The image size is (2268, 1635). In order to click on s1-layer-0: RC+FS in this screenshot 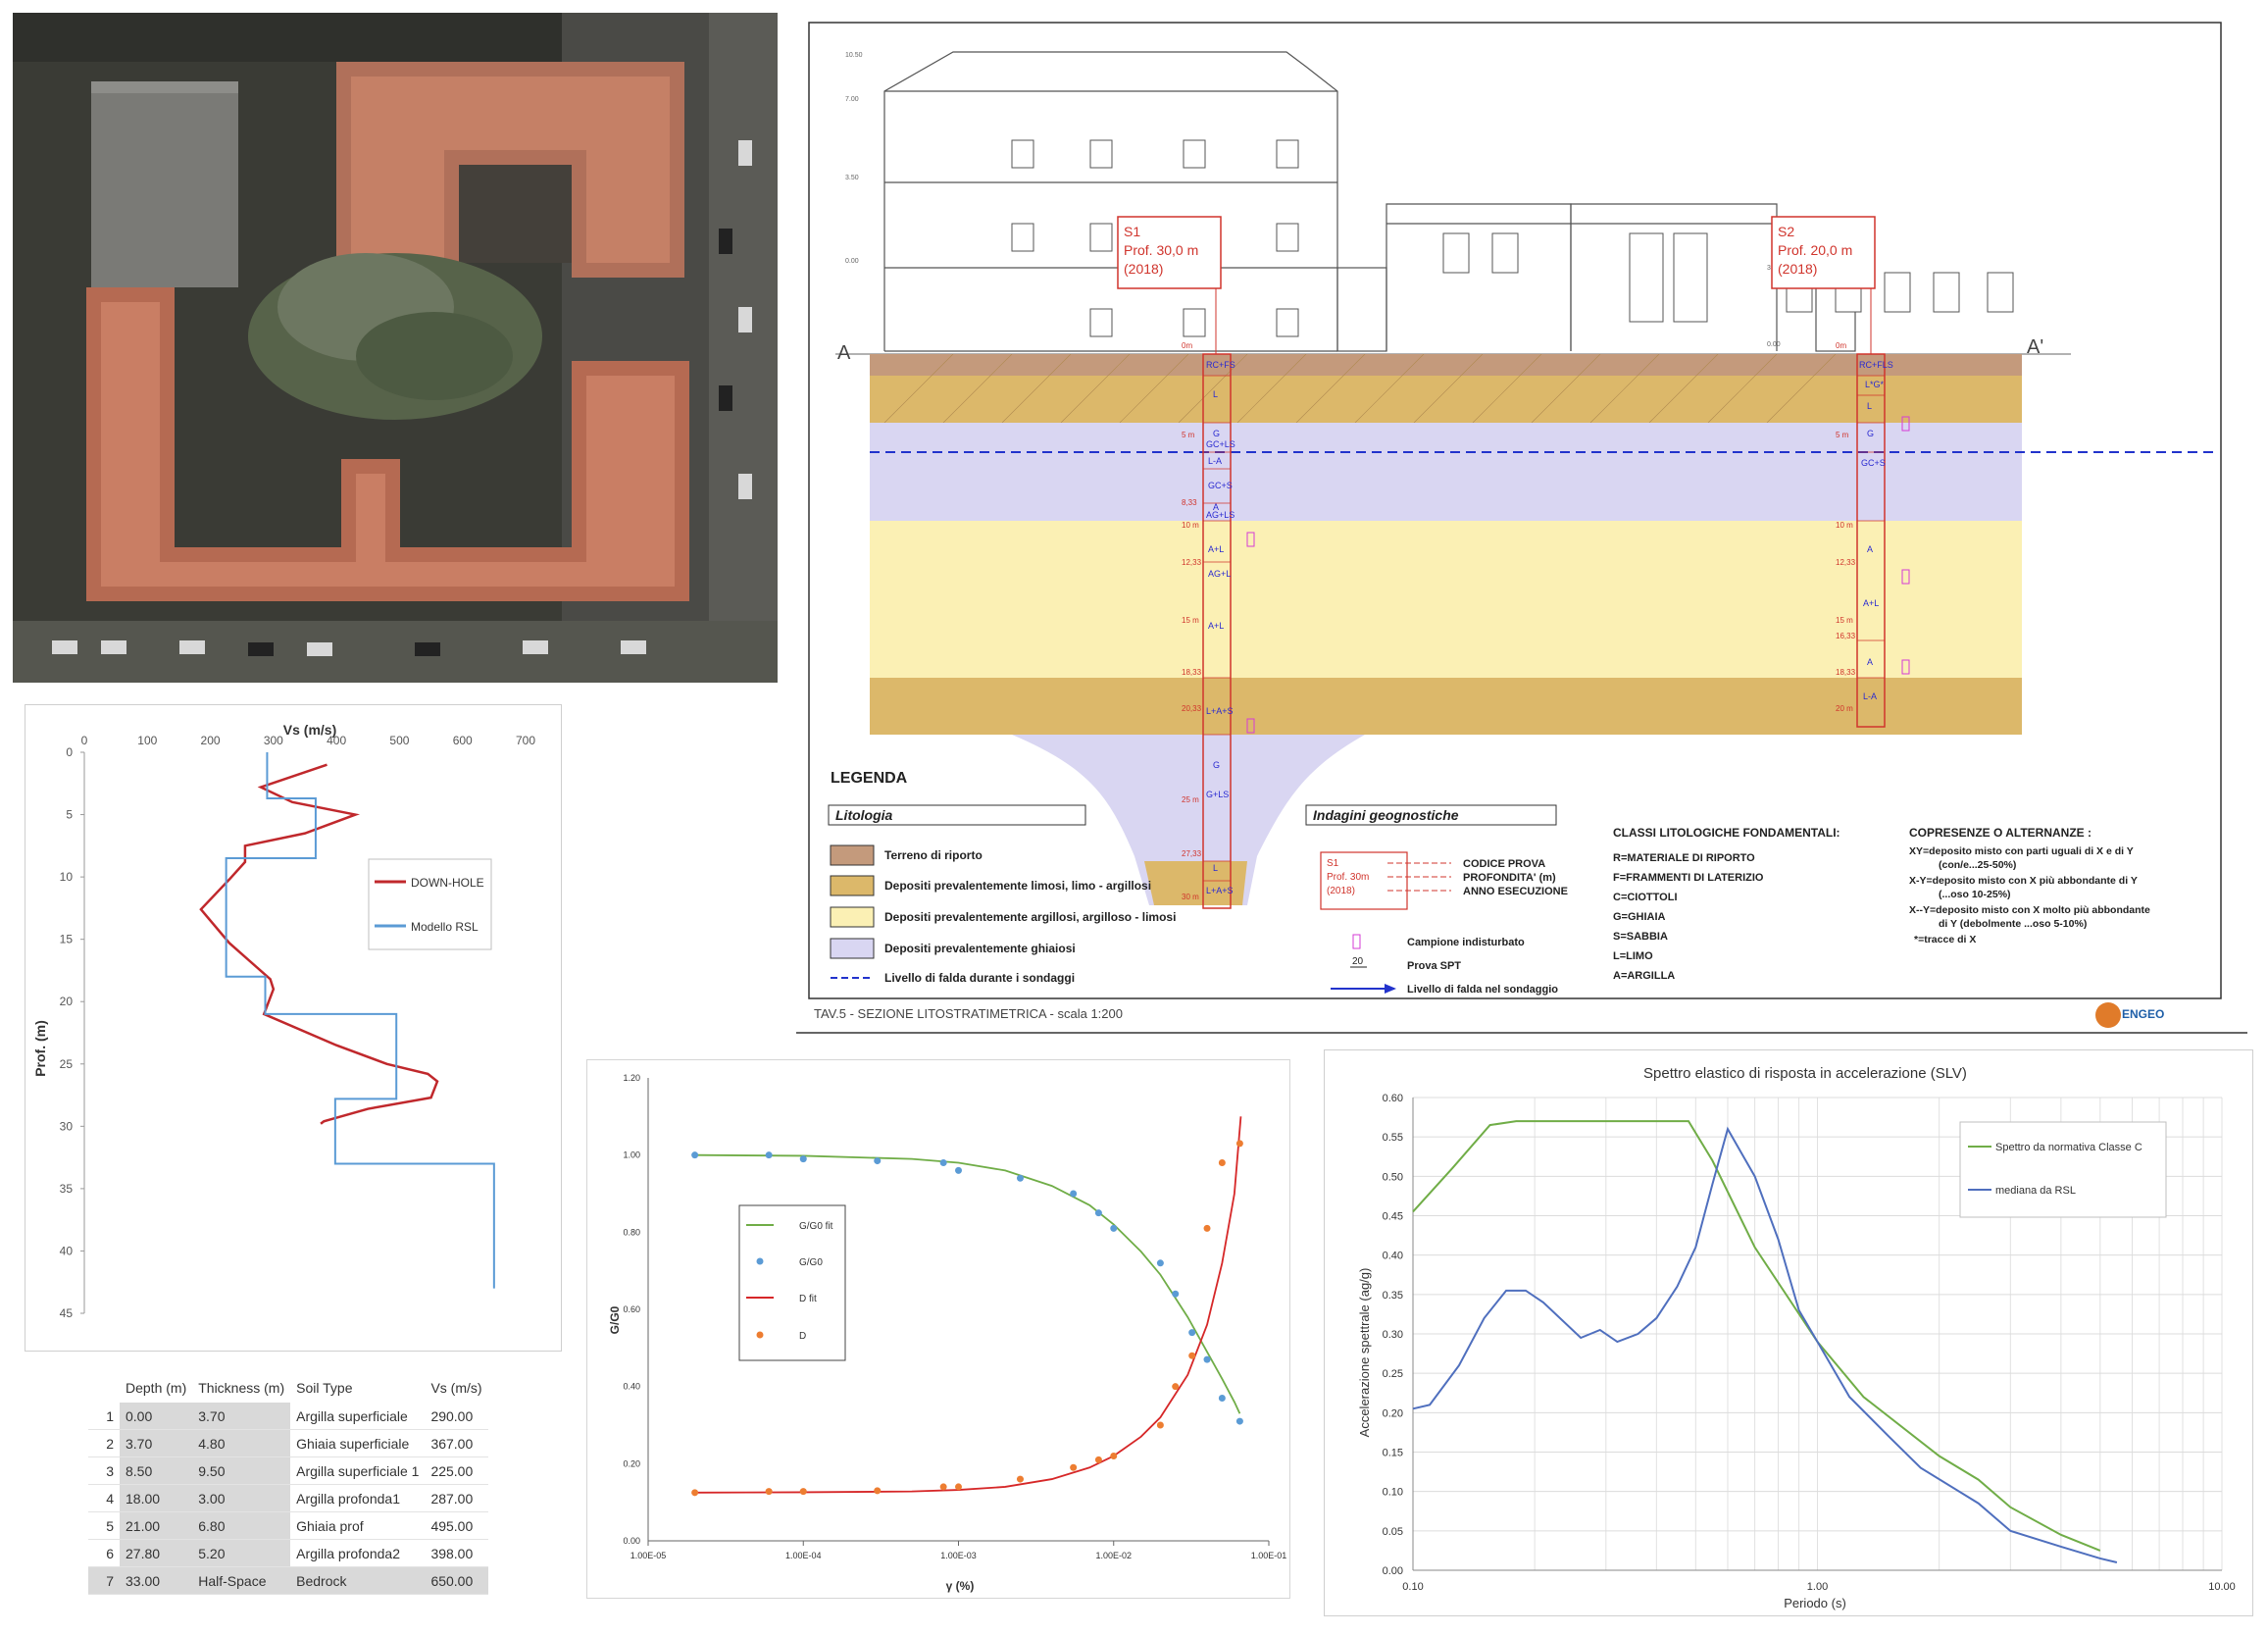, I will do `click(1220, 365)`.